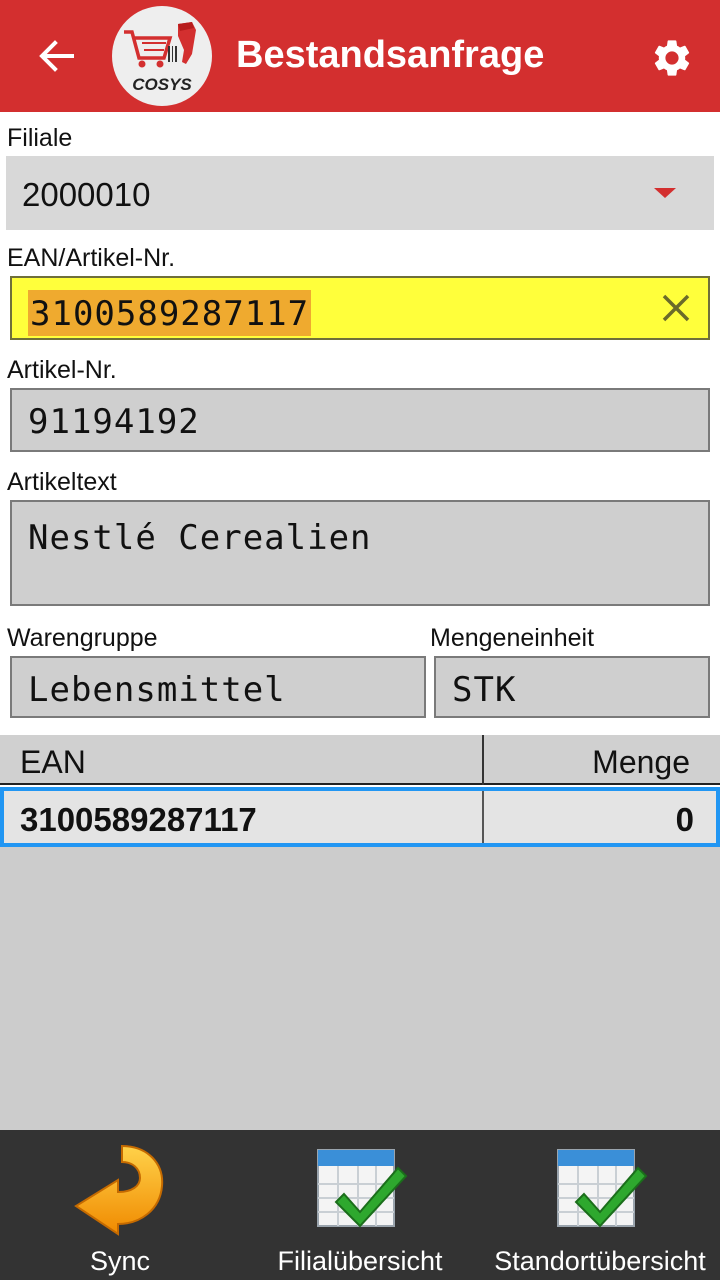 The width and height of the screenshot is (720, 1280). Describe the element at coordinates (91, 258) in the screenshot. I see `ean-label: EAN/Artikel-Nr.` at that location.